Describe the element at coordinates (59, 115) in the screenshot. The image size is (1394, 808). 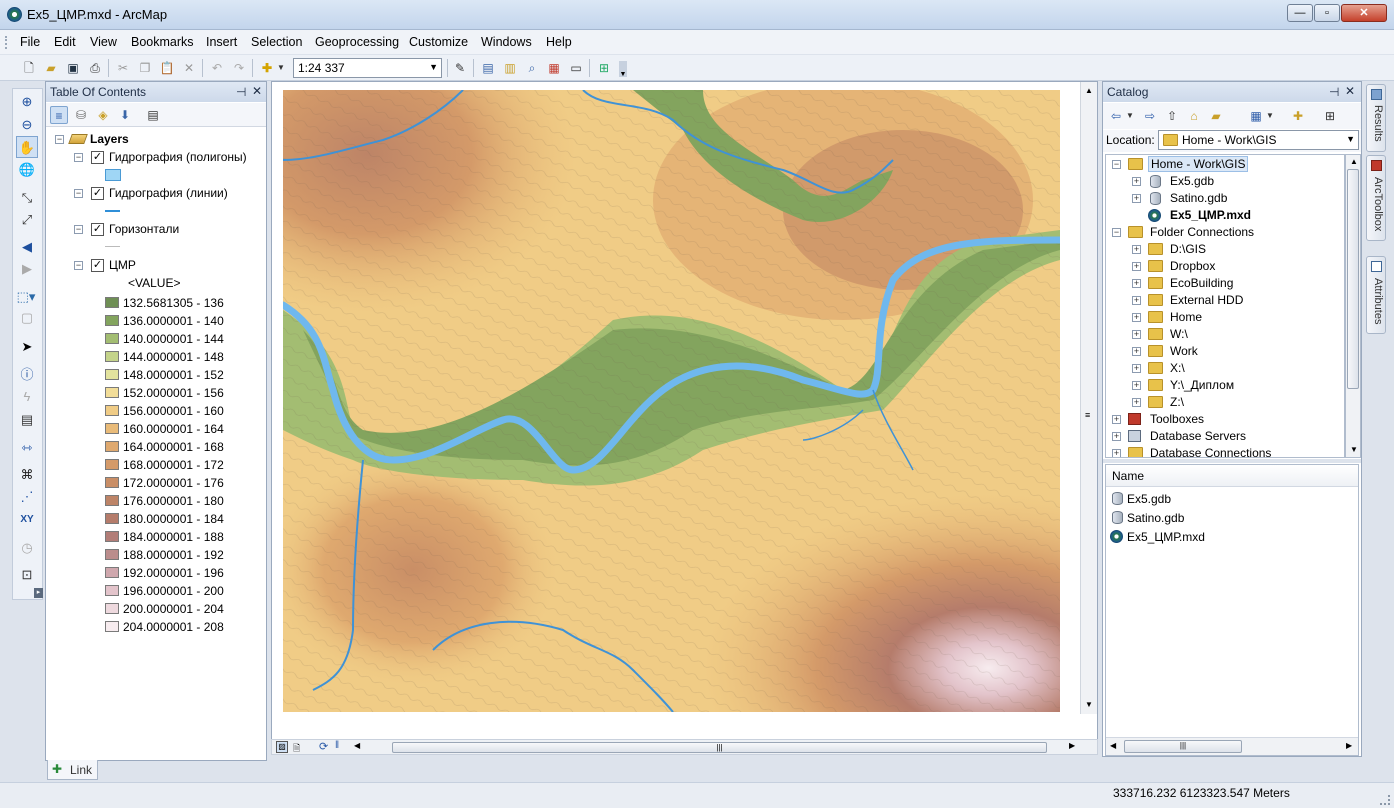
I see `list-by-drawing-order-icon: ≡` at that location.